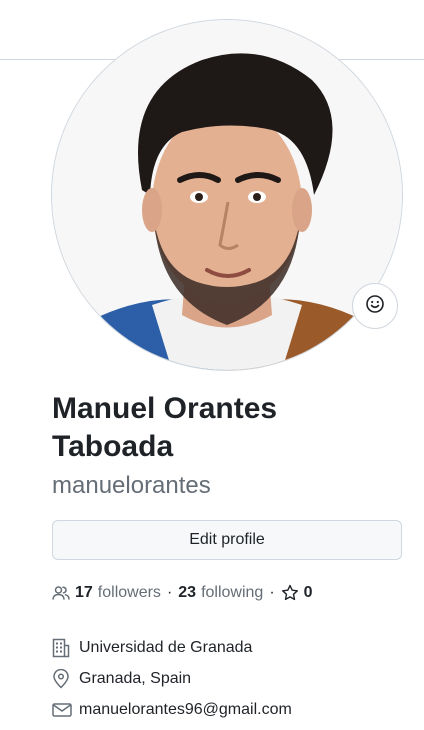 Image resolution: width=424 pixels, height=730 pixels. I want to click on detail-location: Granada, Spain, so click(172, 678).